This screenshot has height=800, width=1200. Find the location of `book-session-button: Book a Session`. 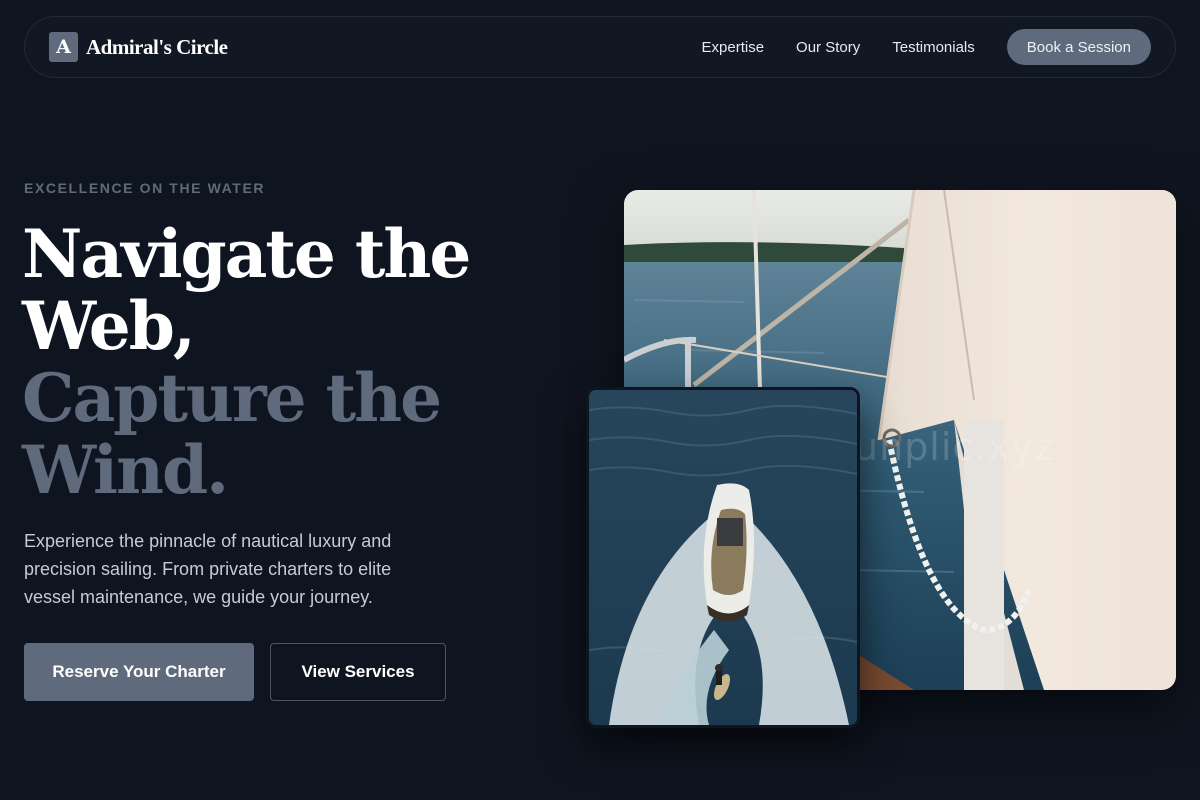

book-session-button: Book a Session is located at coordinates (1078, 47).